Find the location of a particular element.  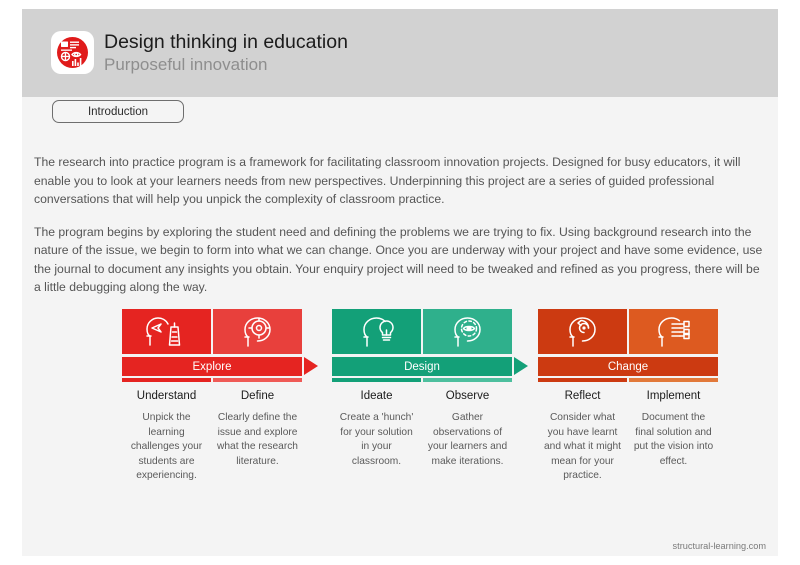

head-spiral-icon is located at coordinates (582, 331).